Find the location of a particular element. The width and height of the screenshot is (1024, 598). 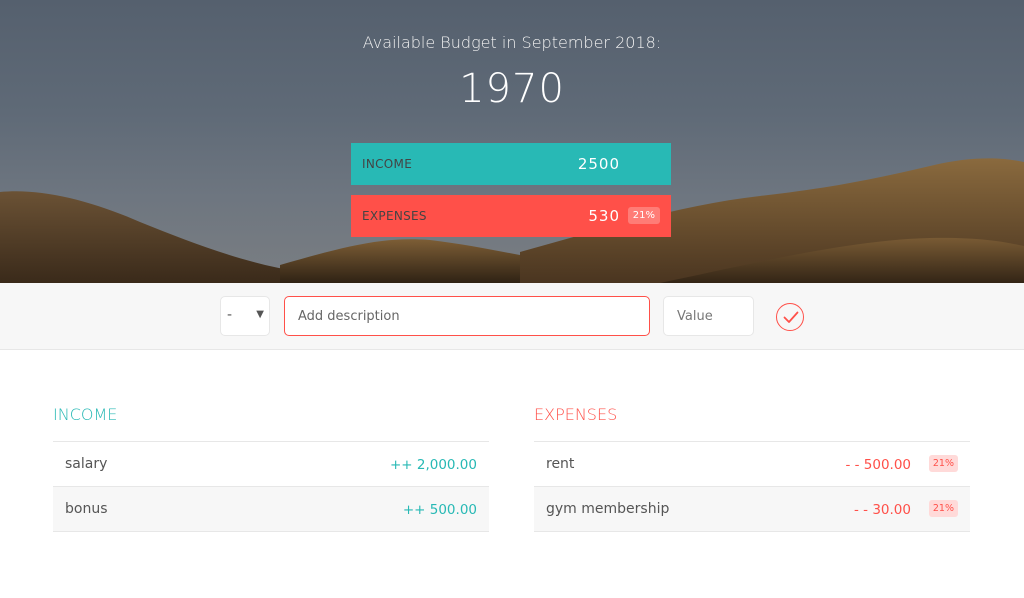

expense-item: gym membership - - 30.00 21% is located at coordinates (752, 509).